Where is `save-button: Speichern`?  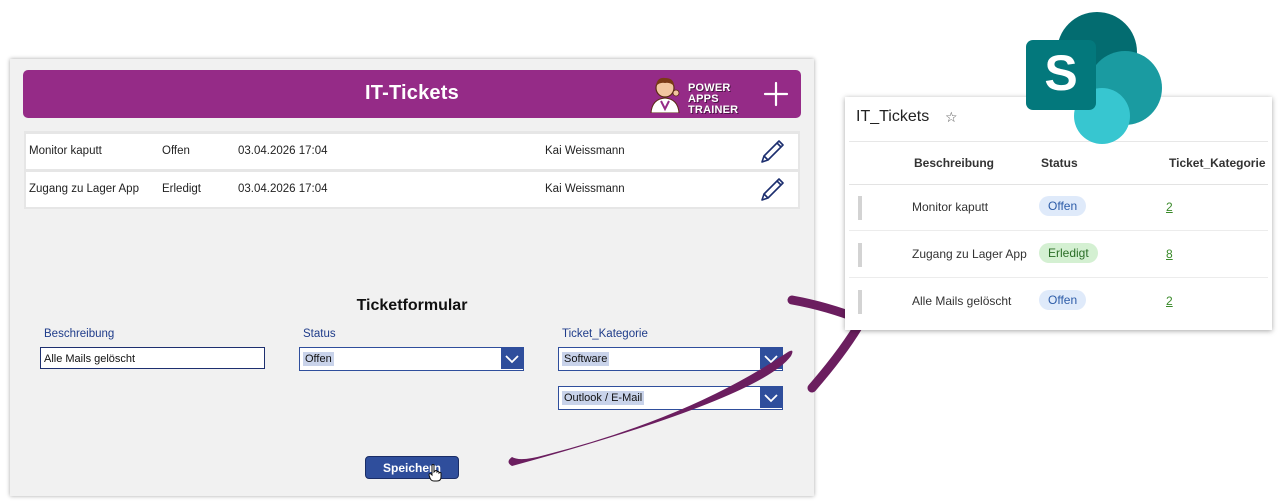
save-button: Speichern is located at coordinates (412, 467).